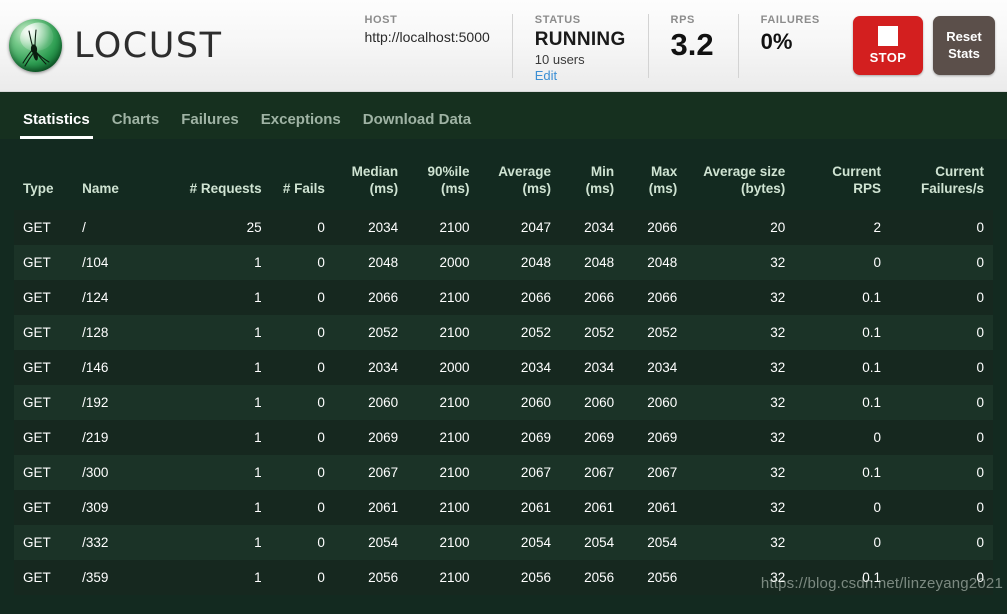 Image resolution: width=1007 pixels, height=614 pixels. Describe the element at coordinates (964, 45) in the screenshot. I see `reset-stats-button: Reset Stats` at that location.